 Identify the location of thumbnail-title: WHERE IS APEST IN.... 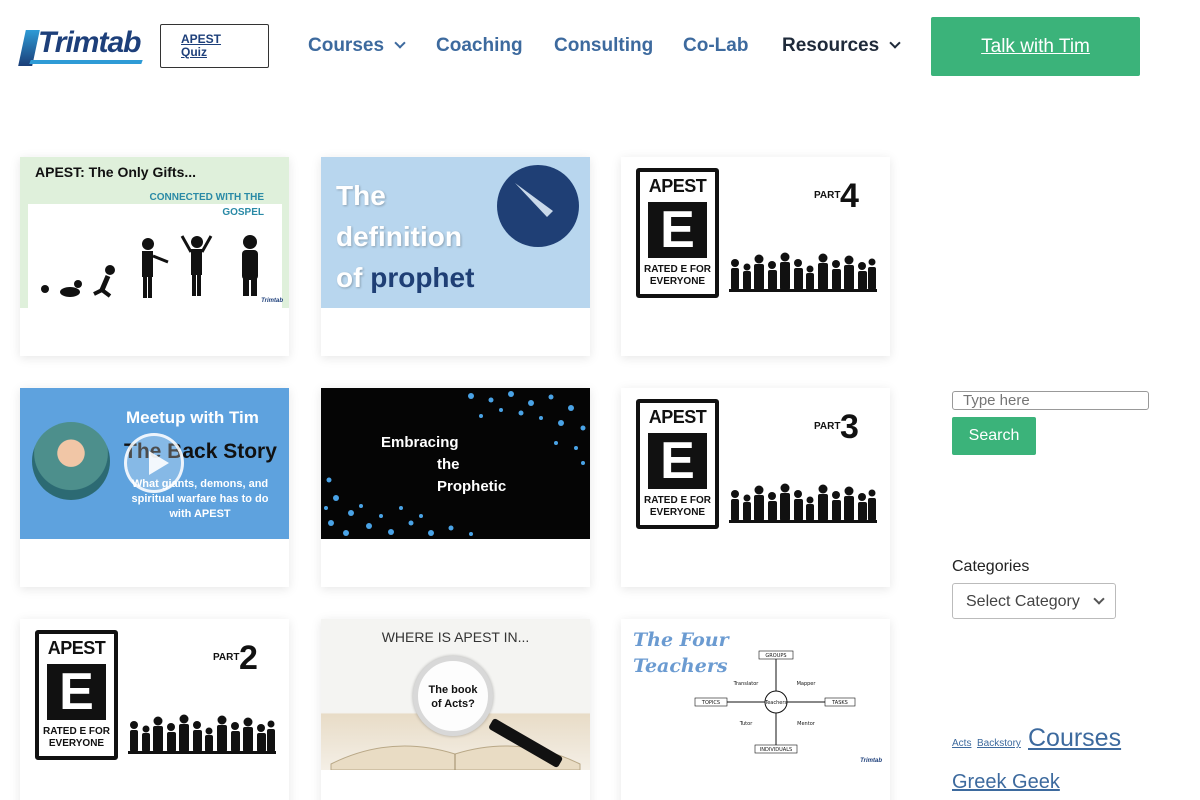
(455, 637).